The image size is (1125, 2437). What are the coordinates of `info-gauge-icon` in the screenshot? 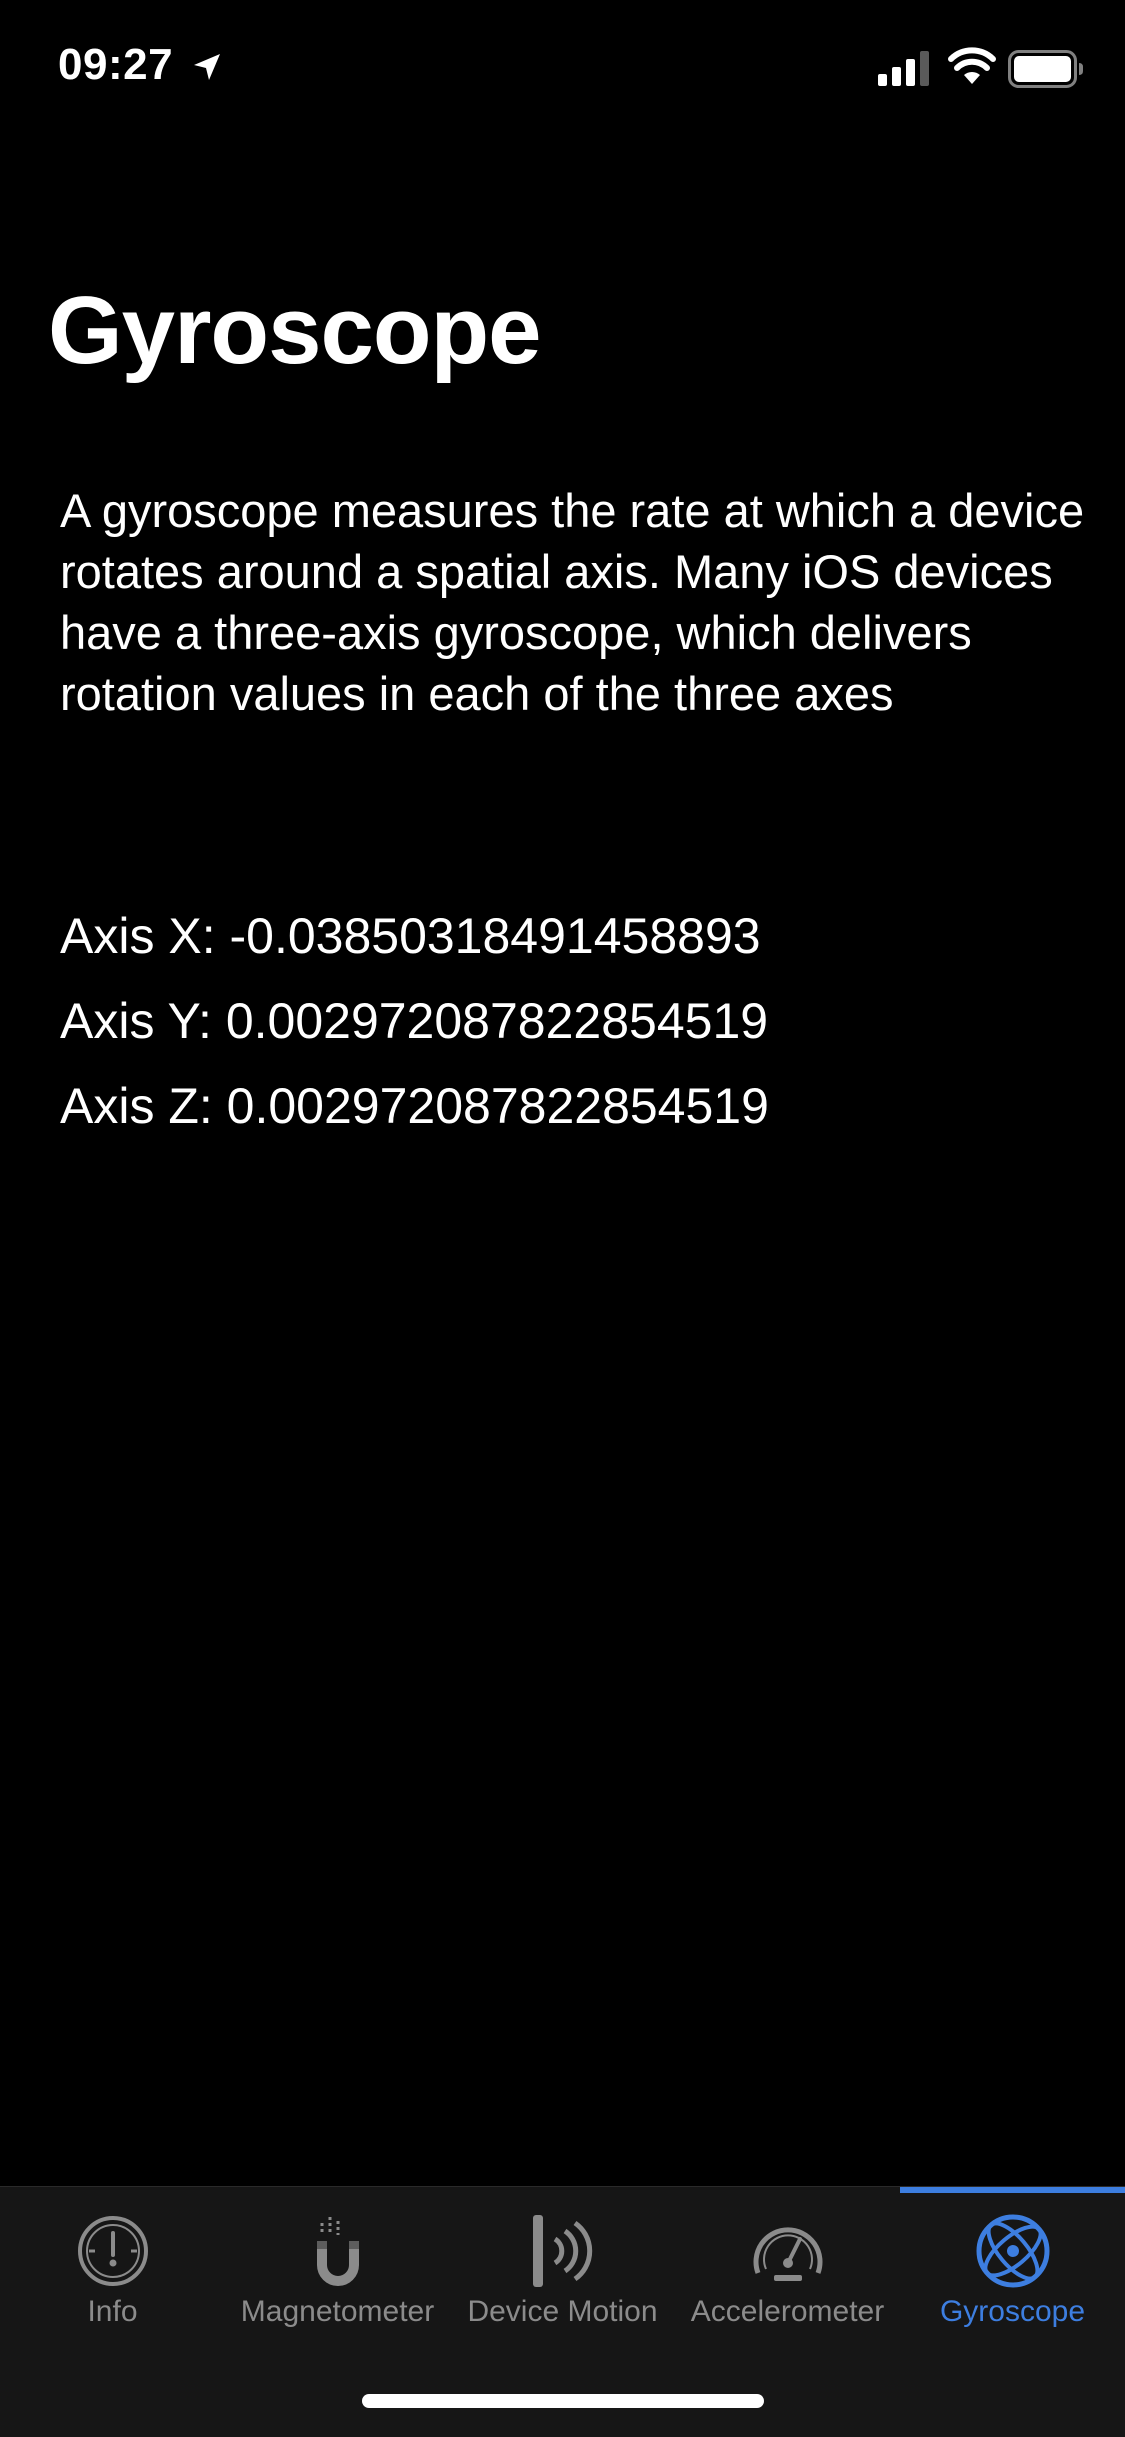 It's located at (112, 2251).